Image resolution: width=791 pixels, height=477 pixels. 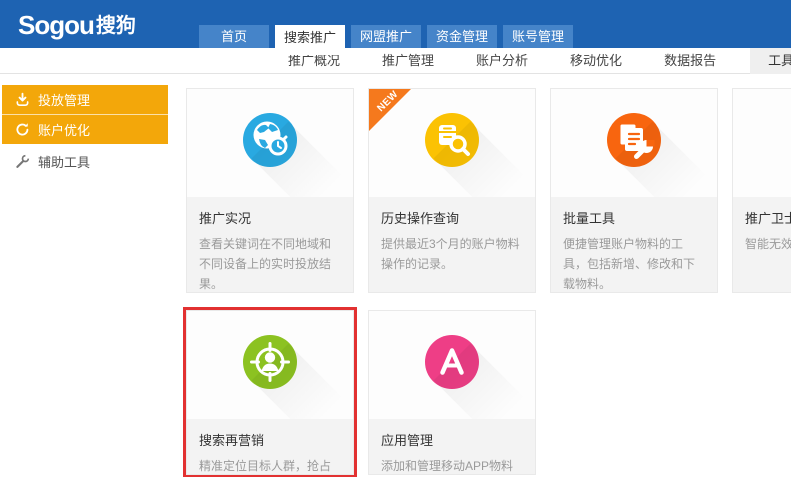 I want to click on card-promotion-guard: 推广卫士 智能无效, so click(x=761, y=190).